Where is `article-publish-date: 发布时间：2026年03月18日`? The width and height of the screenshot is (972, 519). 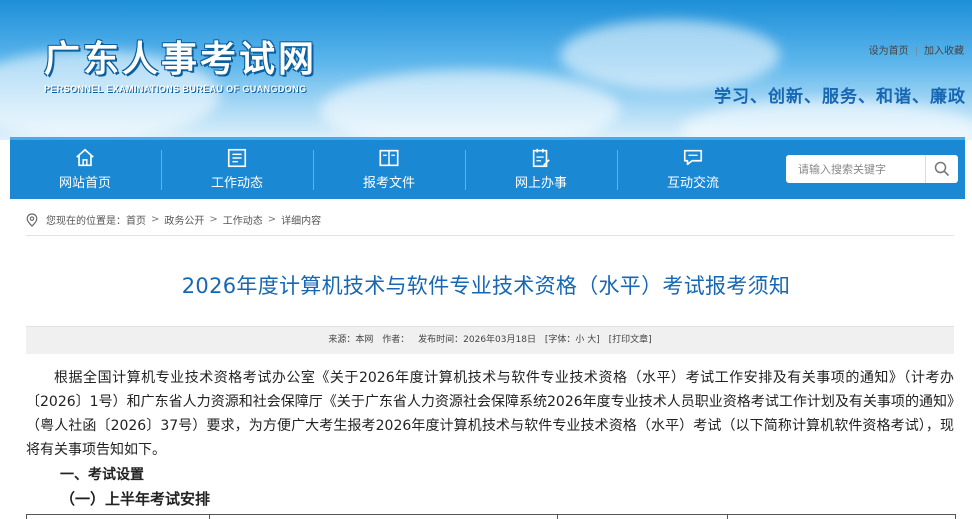 article-publish-date: 发布时间：2026年03月18日 is located at coordinates (477, 340).